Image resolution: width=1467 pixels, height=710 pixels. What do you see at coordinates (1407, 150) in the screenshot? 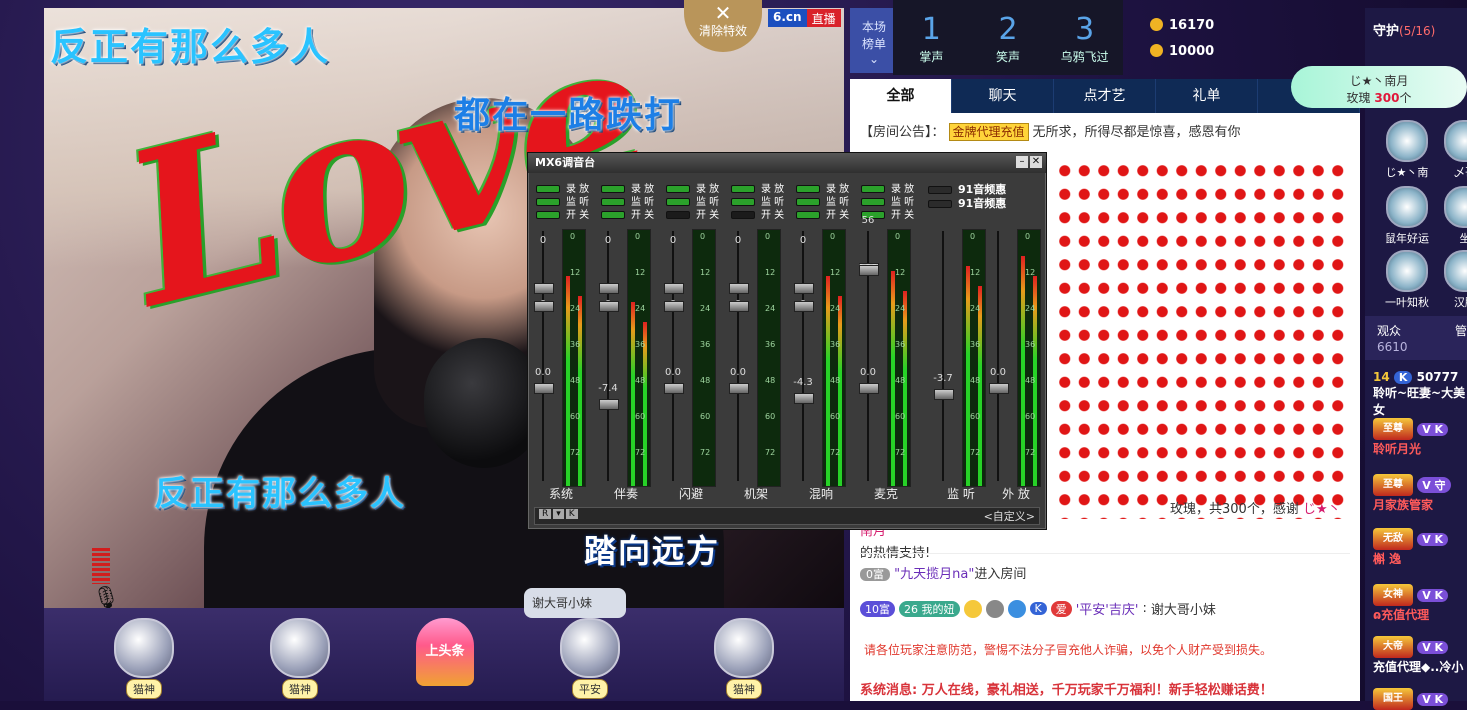
I see `guard-member: じ★丶南` at bounding box center [1407, 150].